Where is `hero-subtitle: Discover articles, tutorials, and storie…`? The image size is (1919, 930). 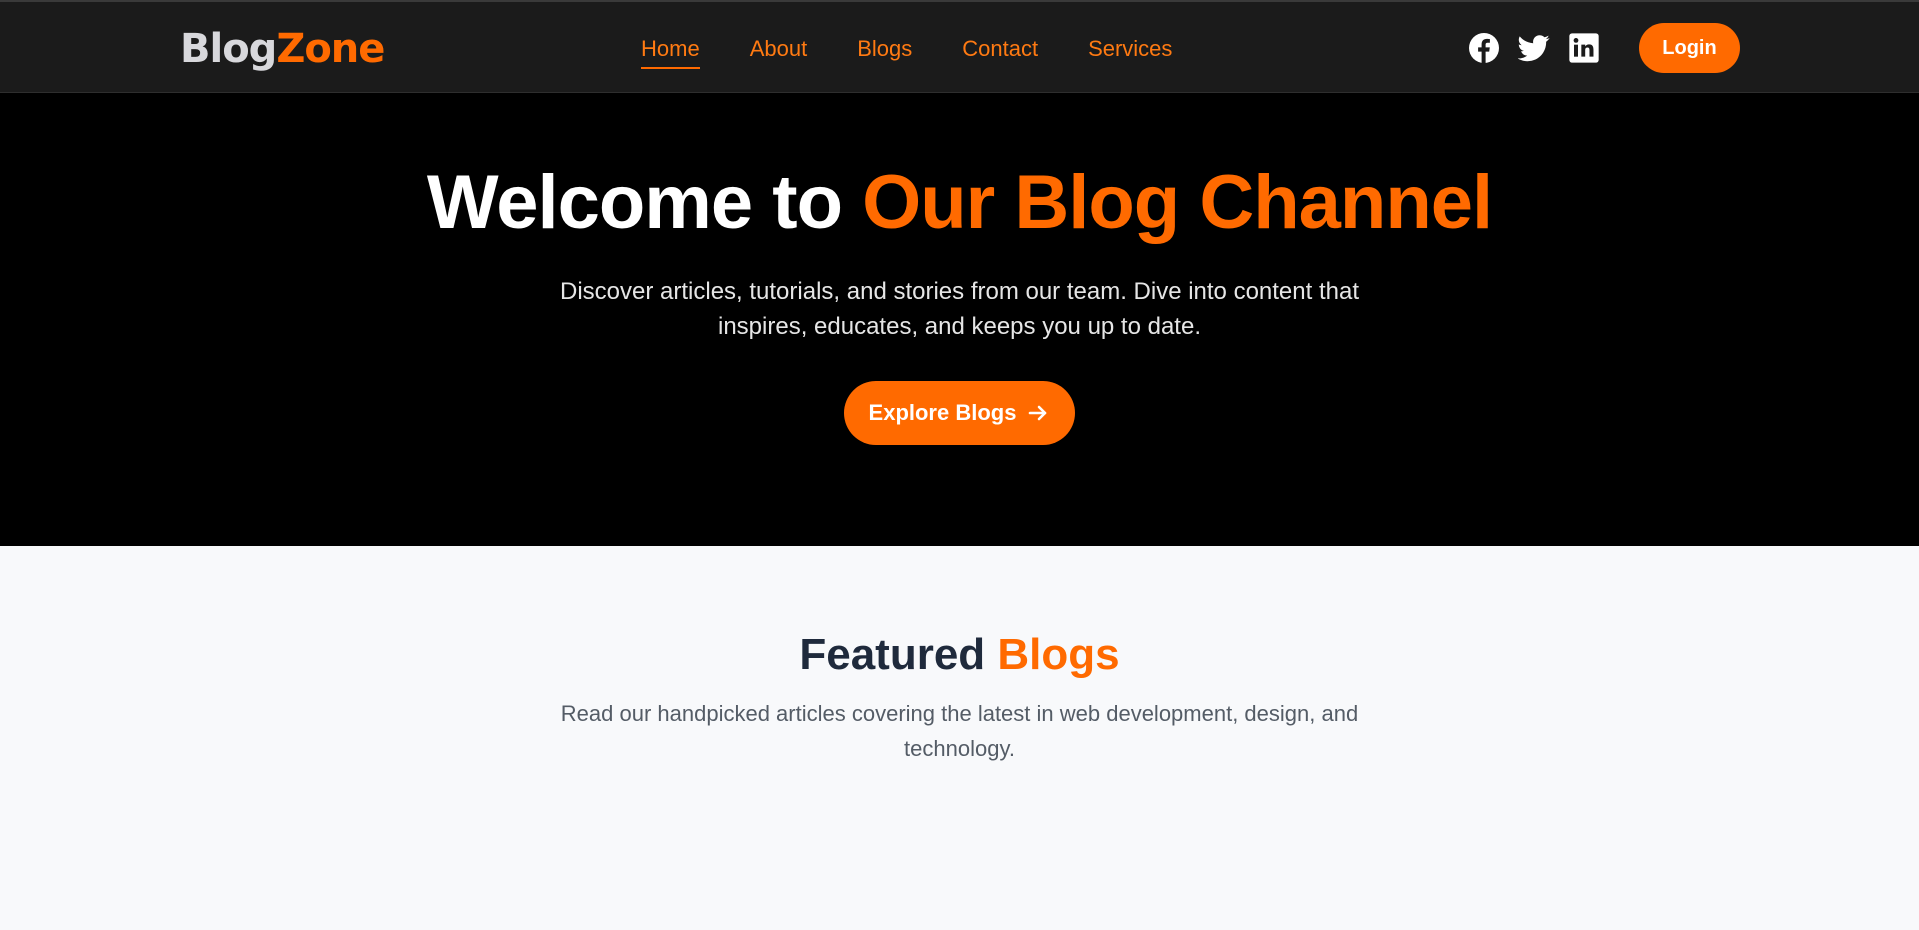
hero-subtitle: Discover articles, tutorials, and storie… is located at coordinates (959, 309).